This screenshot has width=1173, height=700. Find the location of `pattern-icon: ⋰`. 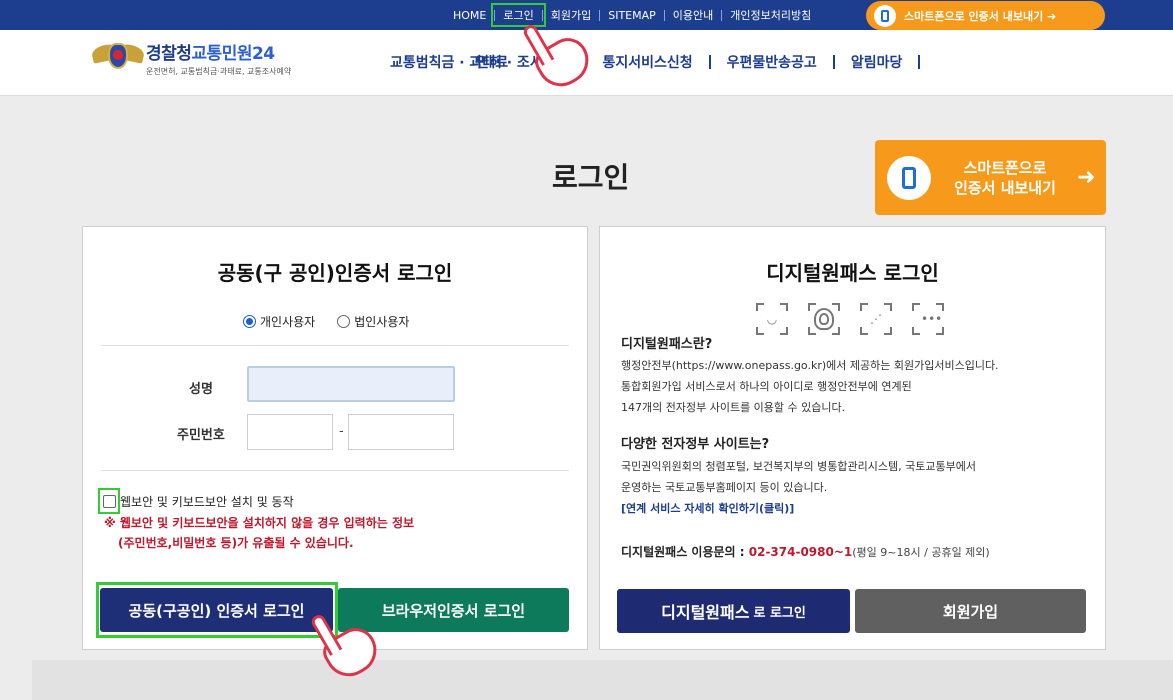

pattern-icon: ⋰ is located at coordinates (876, 319).